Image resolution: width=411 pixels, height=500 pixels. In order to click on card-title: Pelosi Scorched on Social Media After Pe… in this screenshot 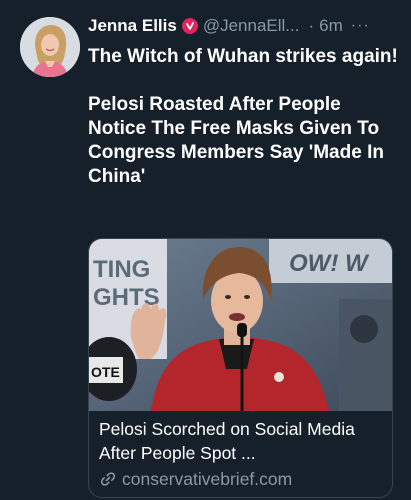, I will do `click(244, 441)`.